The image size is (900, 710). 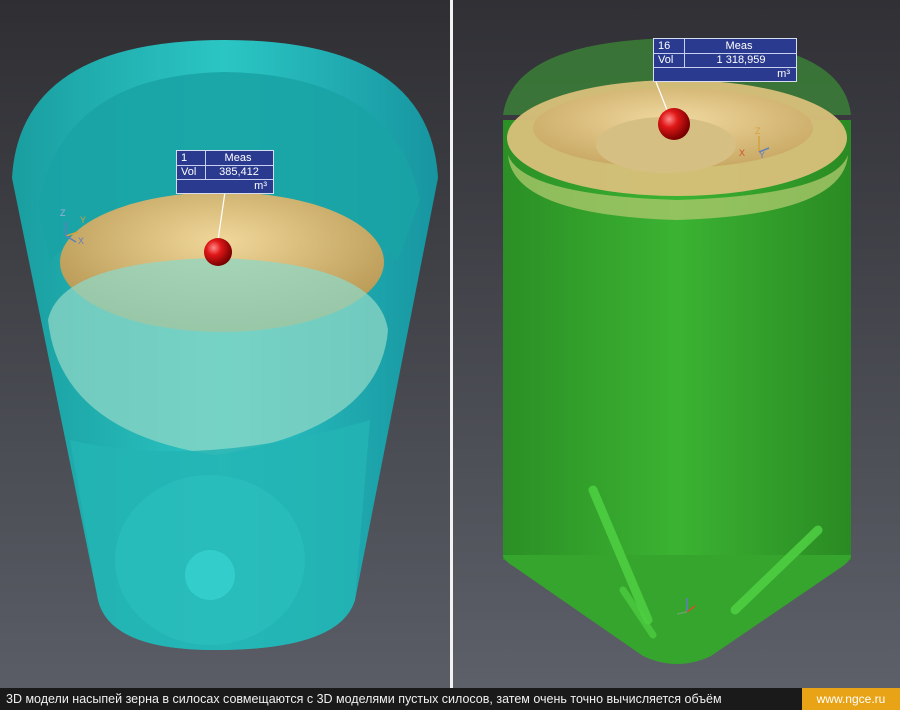 What do you see at coordinates (851, 699) in the screenshot?
I see `website-link: www.ngce.ru` at bounding box center [851, 699].